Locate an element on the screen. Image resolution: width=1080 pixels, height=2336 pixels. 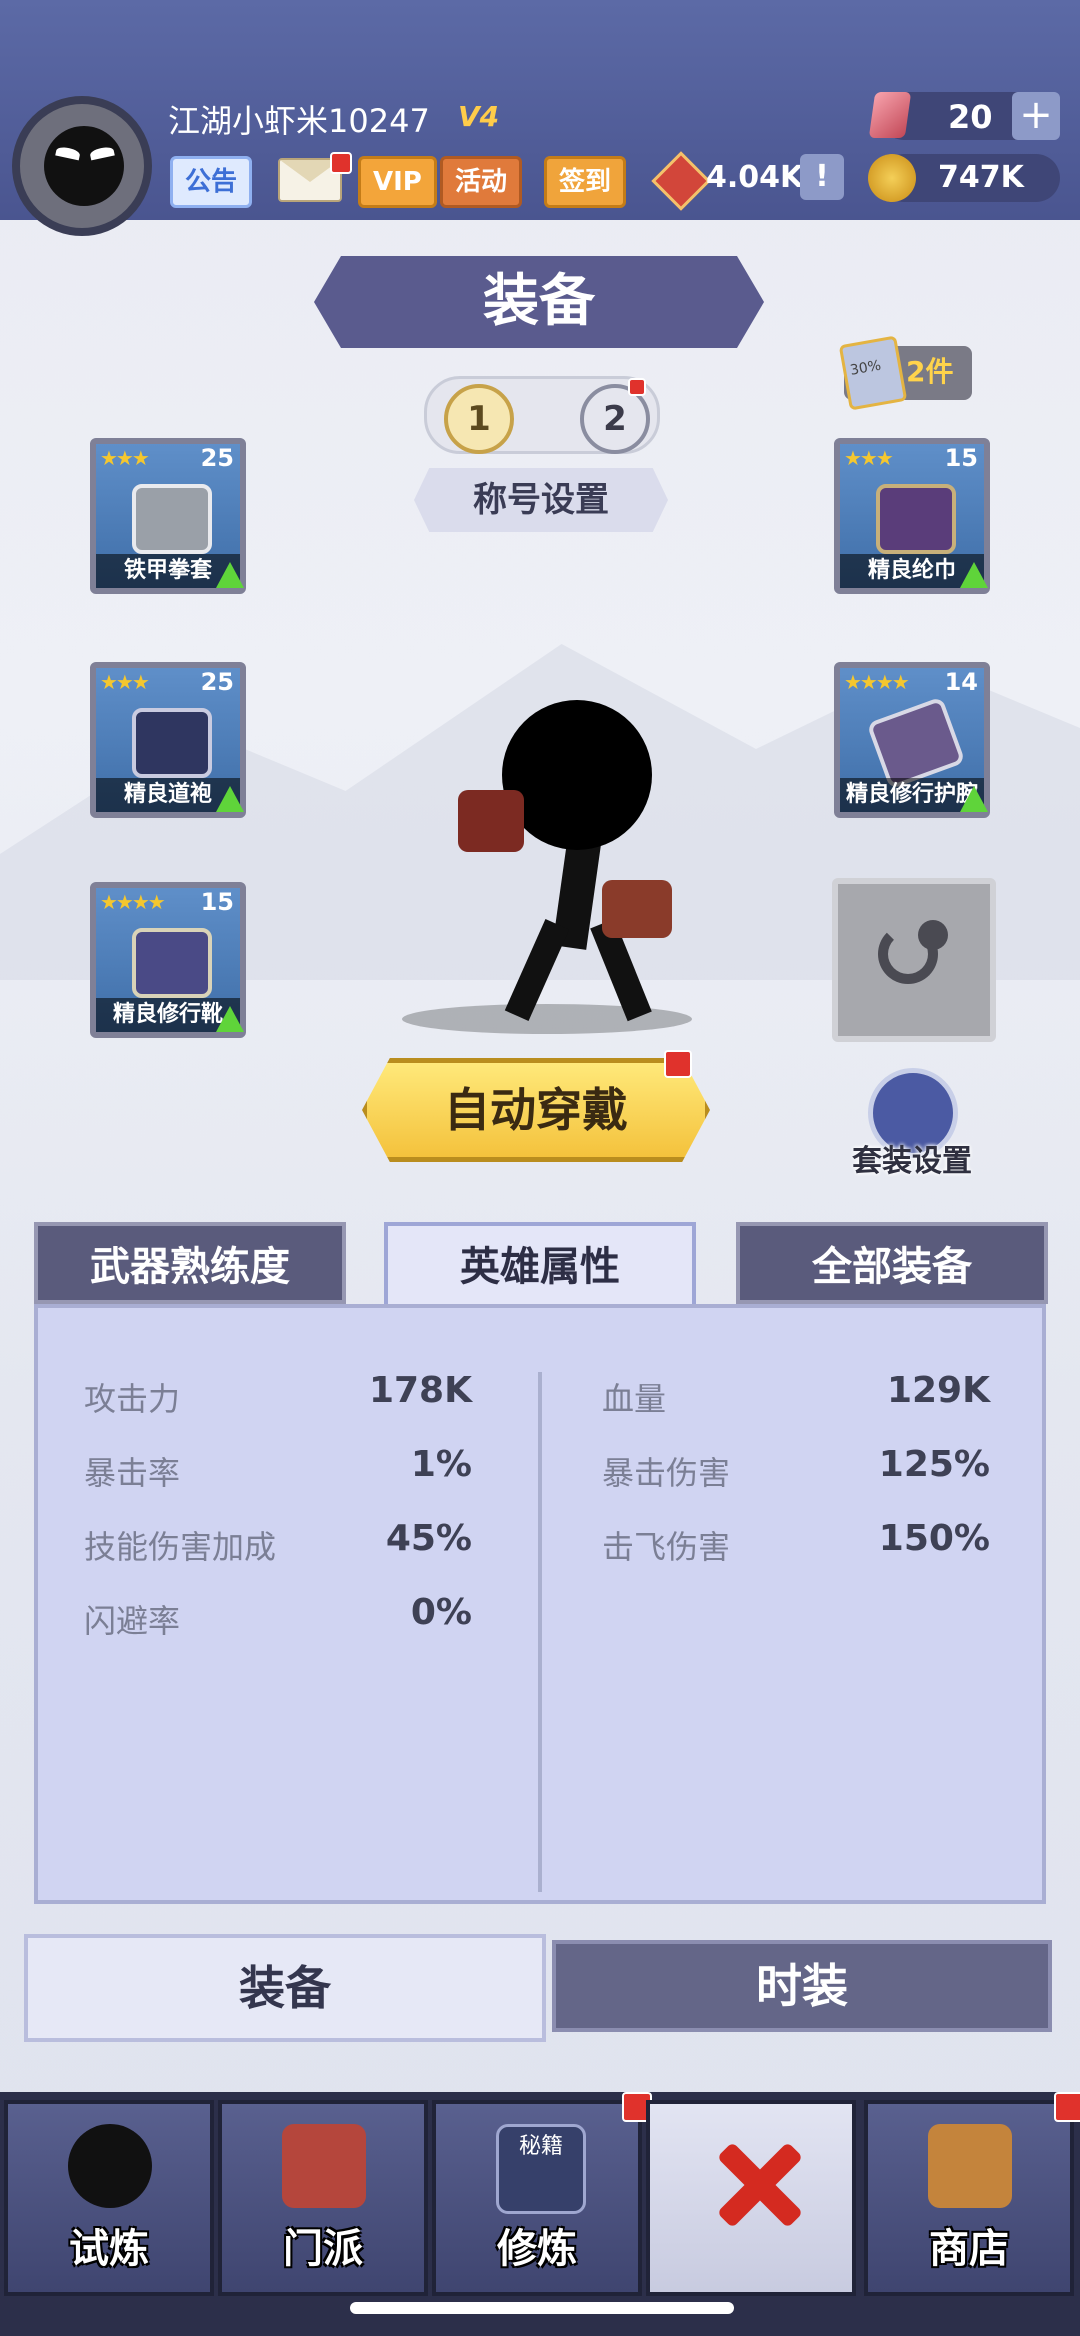
notice-button: 公告 is located at coordinates (211, 182).